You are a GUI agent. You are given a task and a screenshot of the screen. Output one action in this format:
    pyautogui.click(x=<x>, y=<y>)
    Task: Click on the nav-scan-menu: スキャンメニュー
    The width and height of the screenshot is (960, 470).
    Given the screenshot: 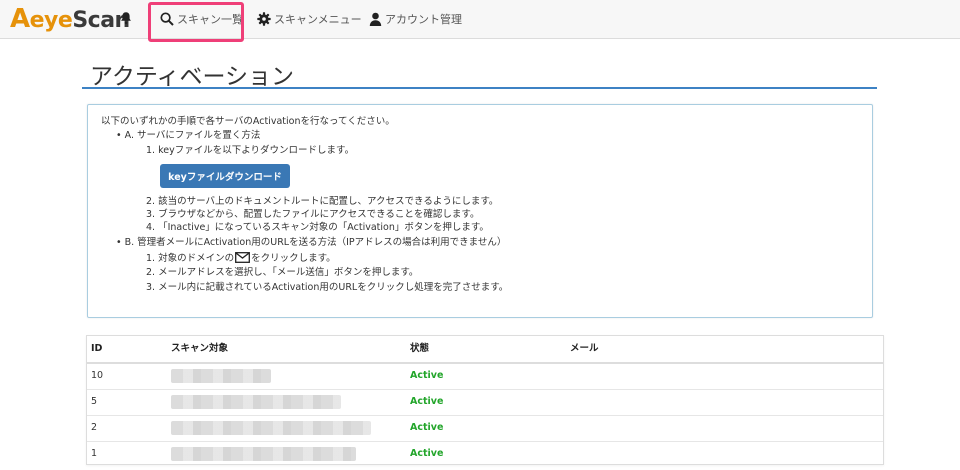 What is the action you would take?
    pyautogui.click(x=309, y=19)
    